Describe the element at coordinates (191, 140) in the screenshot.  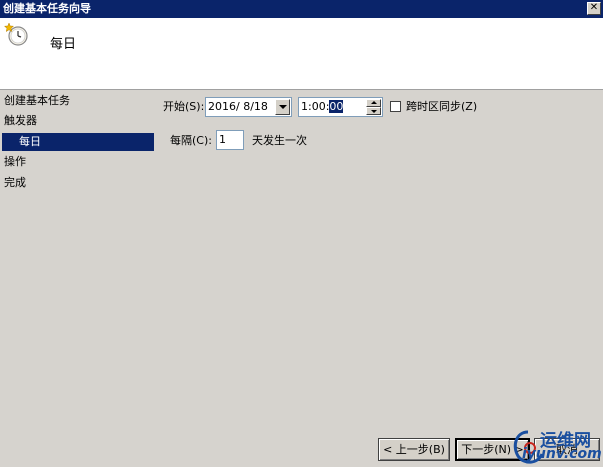
I see `recur-label: 每隔(C):` at that location.